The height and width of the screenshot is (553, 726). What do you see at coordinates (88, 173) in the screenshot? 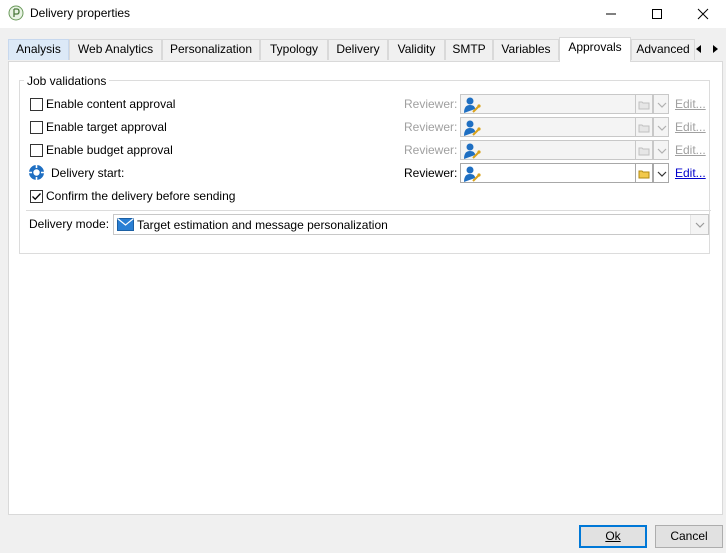
I see `delivery-start-label: Delivery start:` at bounding box center [88, 173].